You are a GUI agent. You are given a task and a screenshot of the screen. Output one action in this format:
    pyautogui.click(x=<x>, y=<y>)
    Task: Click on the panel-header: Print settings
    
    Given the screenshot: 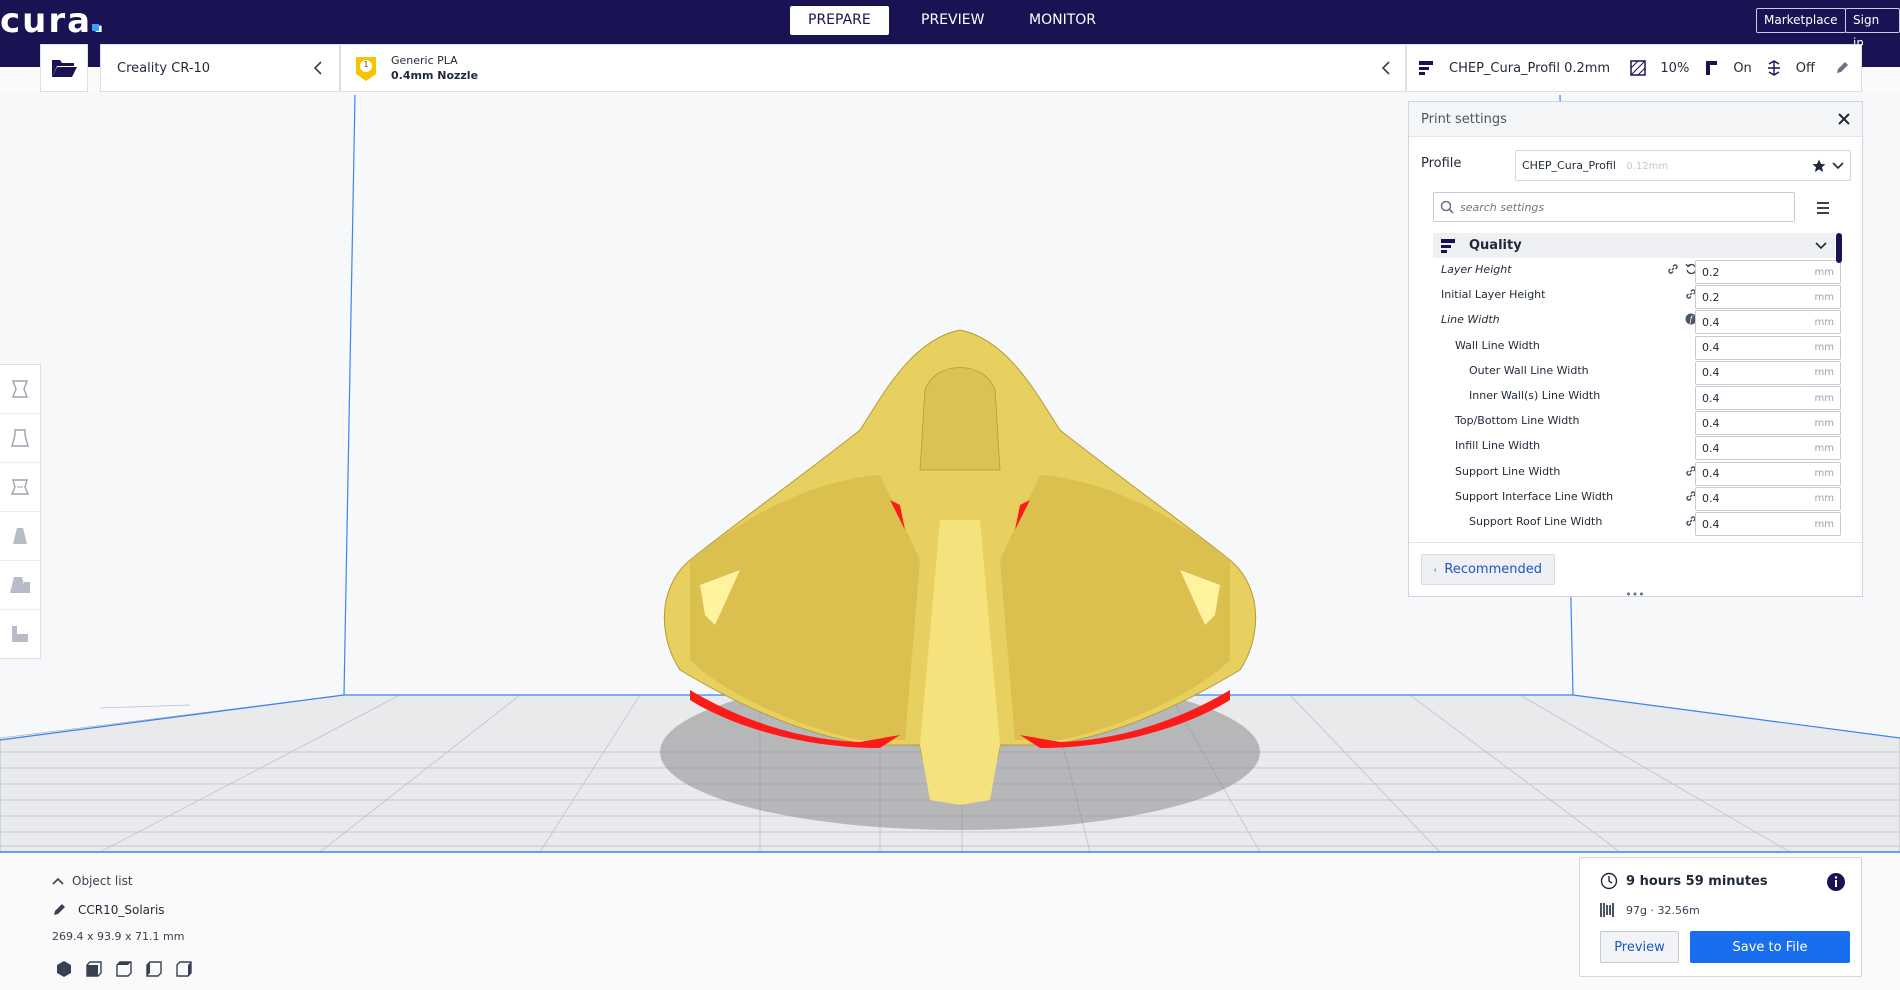 What is the action you would take?
    pyautogui.click(x=1635, y=119)
    